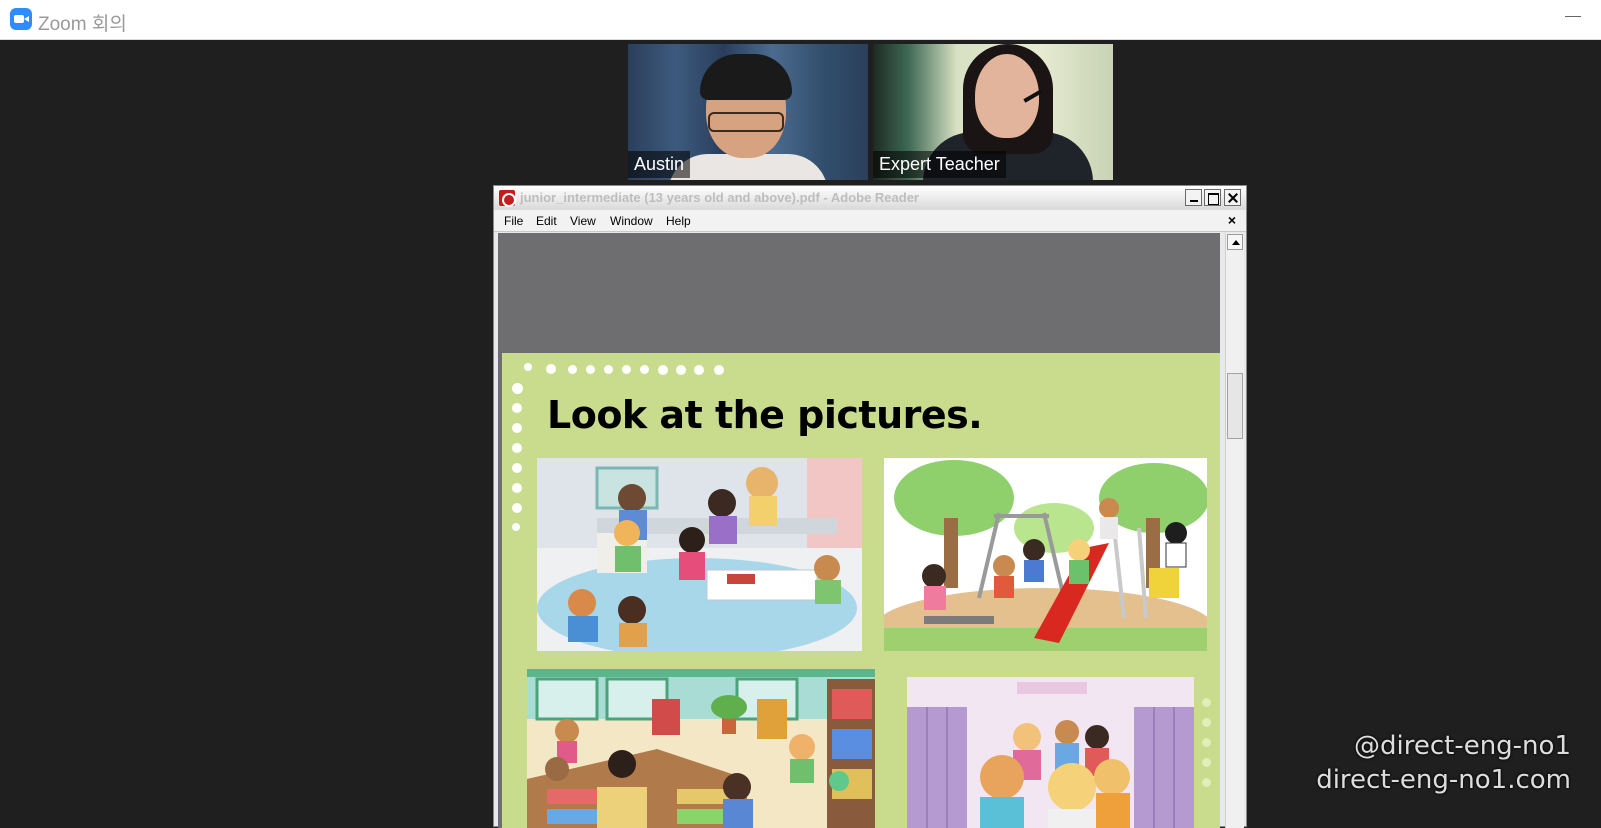 This screenshot has width=1601, height=828. I want to click on reader-close-button, so click(1232, 197).